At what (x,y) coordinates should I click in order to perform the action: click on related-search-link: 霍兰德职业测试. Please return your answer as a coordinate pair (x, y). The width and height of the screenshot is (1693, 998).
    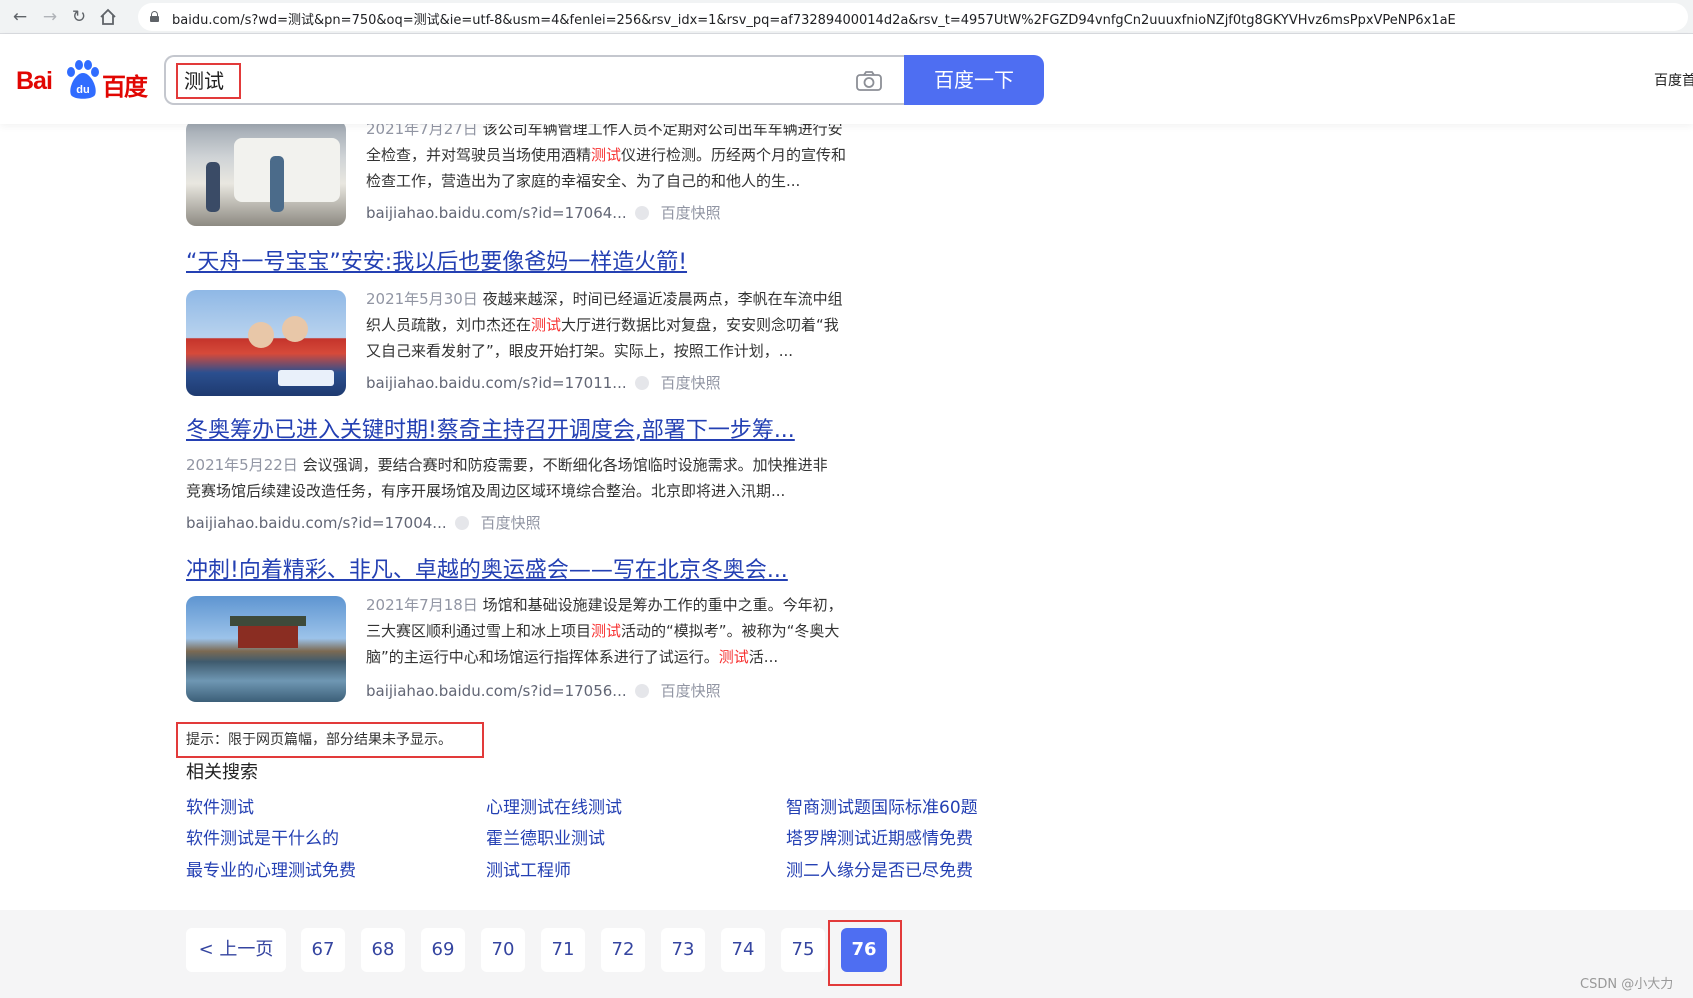
    Looking at the image, I should click on (545, 836).